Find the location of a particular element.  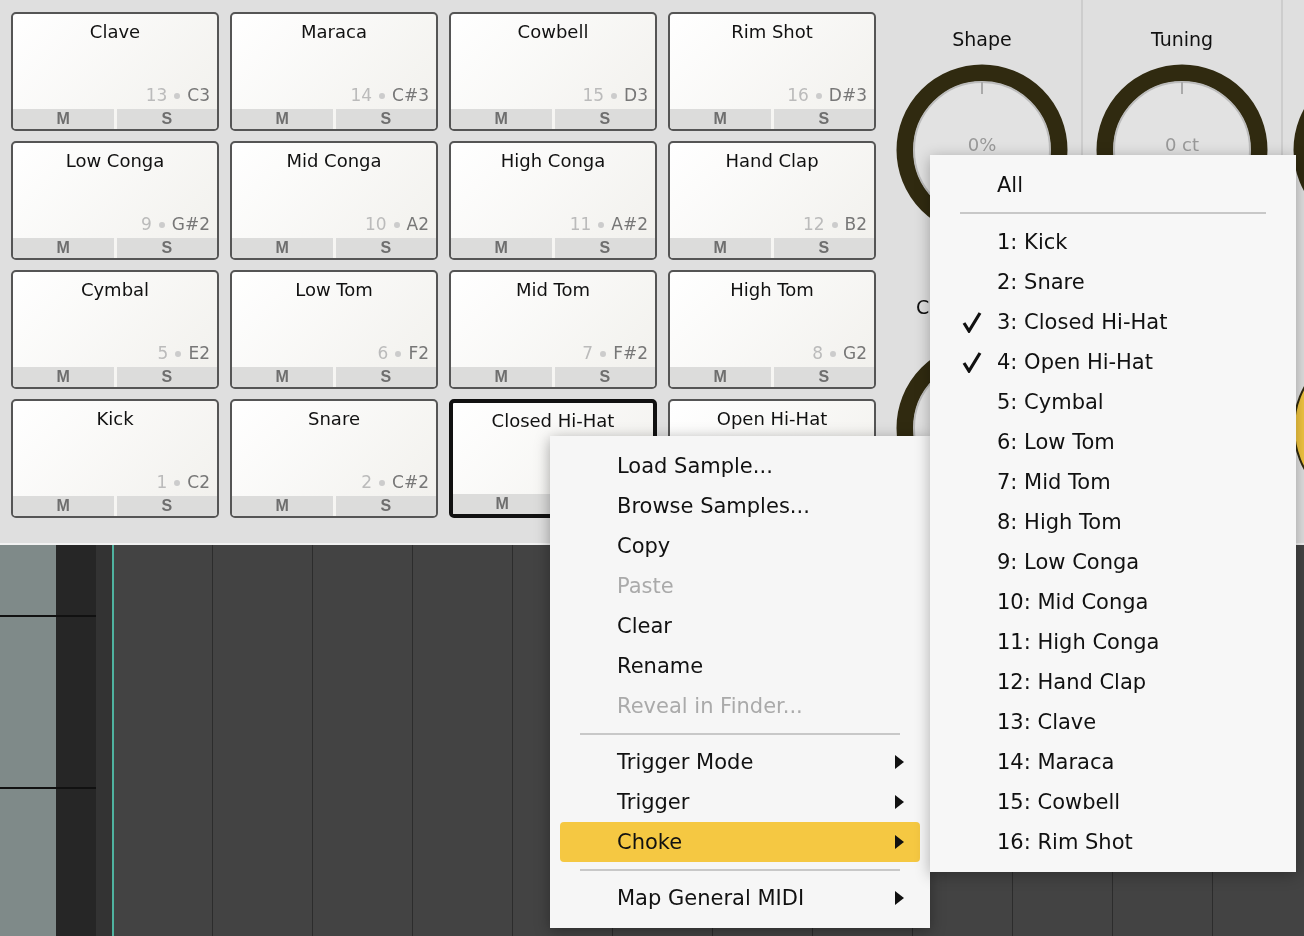

pad-number: 7 is located at coordinates (588, 353).